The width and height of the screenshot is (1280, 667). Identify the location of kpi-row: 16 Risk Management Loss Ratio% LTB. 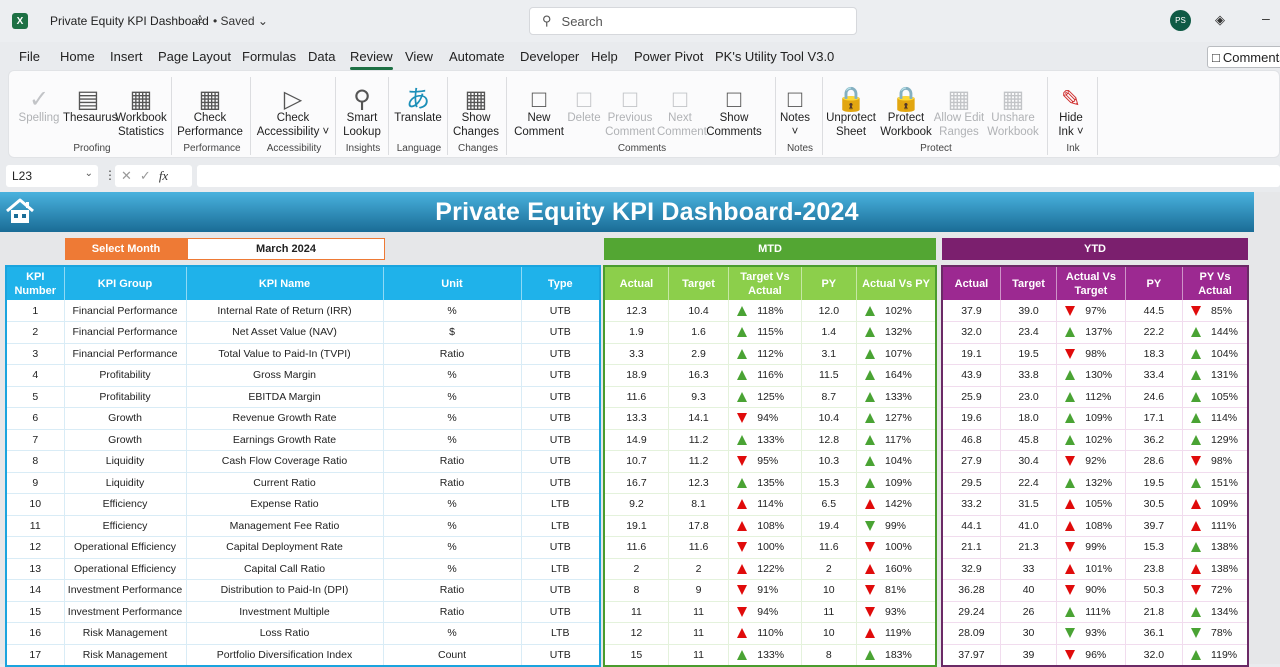
(303, 633).